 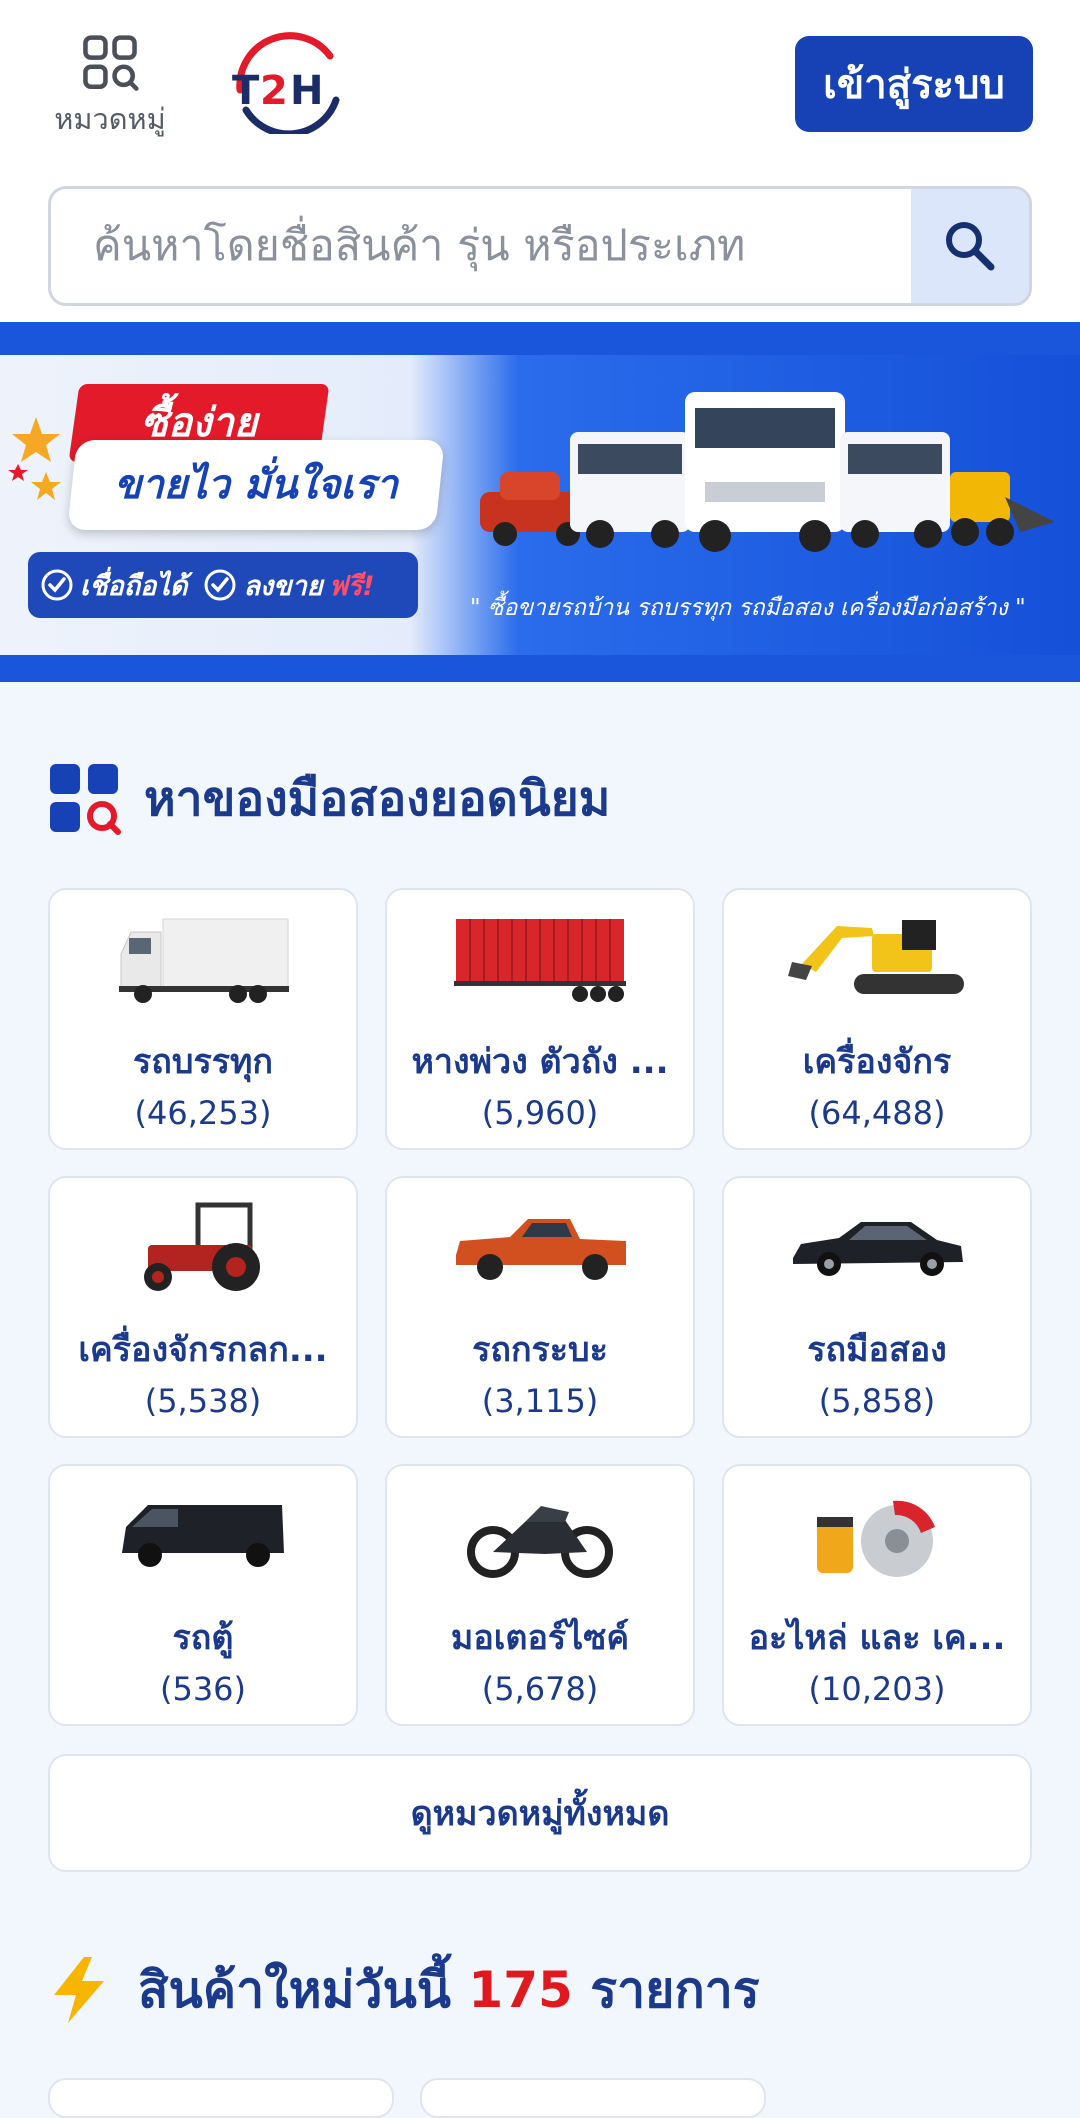 I want to click on new-items-title: สินค้าใหม่วันนี้ 175 รายการ, so click(x=449, y=1989).